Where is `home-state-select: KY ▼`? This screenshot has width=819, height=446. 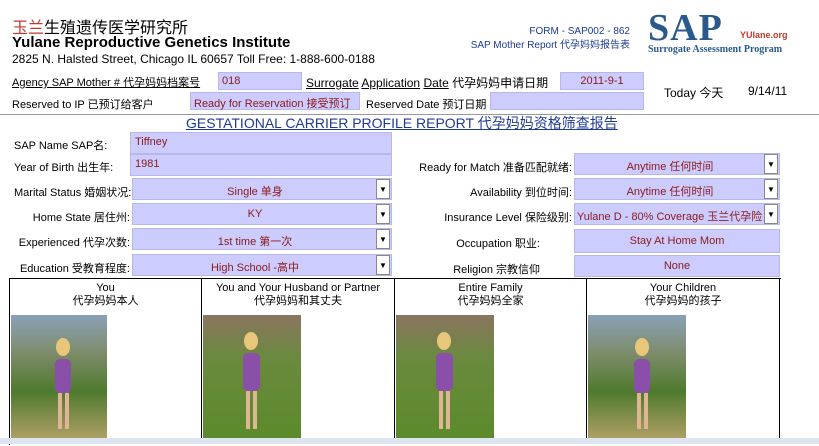
home-state-select: KY ▼ is located at coordinates (262, 214).